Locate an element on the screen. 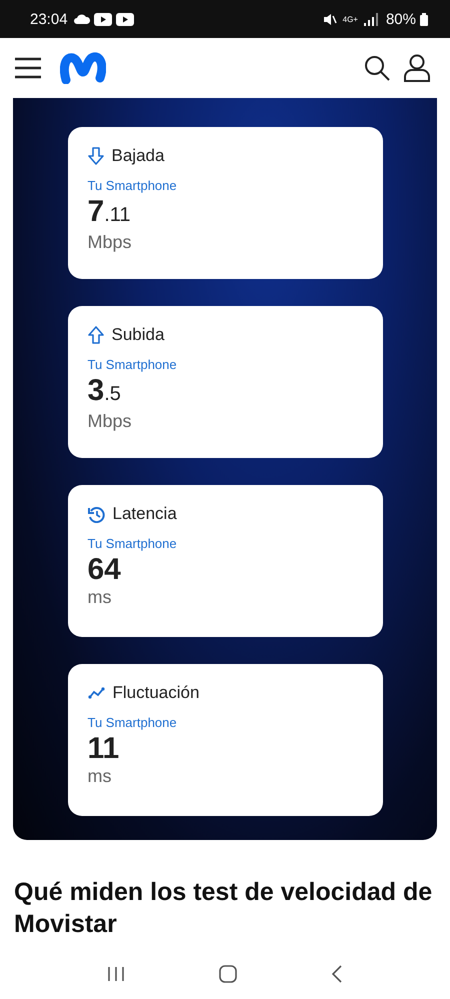 Image resolution: width=450 pixels, height=999 pixels. network-label: 4G+ is located at coordinates (350, 19).